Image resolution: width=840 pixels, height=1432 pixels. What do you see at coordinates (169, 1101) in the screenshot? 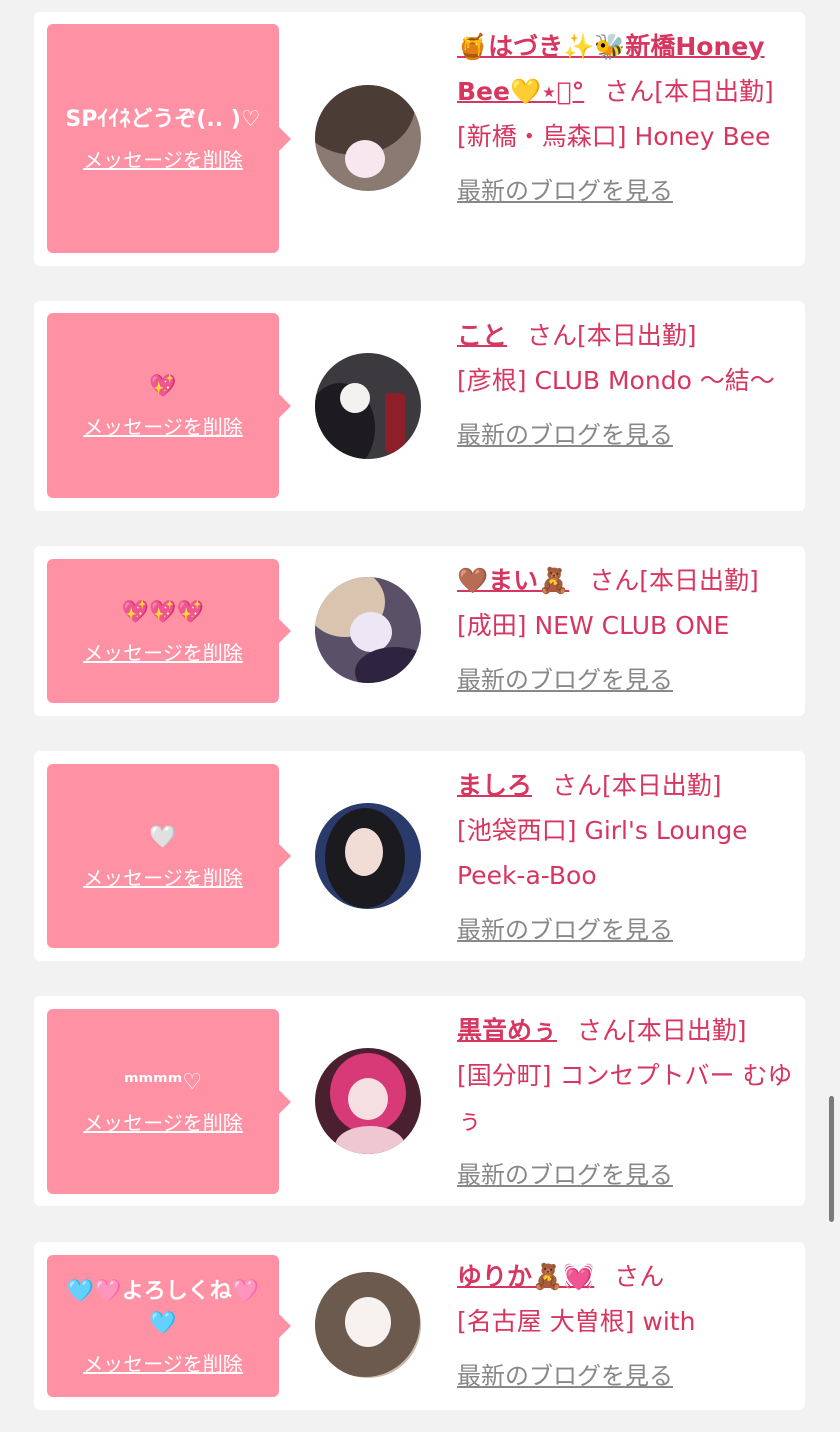
I see `message-bubble: ᵐᵐᵐᵐ♡ メッセージを削除` at bounding box center [169, 1101].